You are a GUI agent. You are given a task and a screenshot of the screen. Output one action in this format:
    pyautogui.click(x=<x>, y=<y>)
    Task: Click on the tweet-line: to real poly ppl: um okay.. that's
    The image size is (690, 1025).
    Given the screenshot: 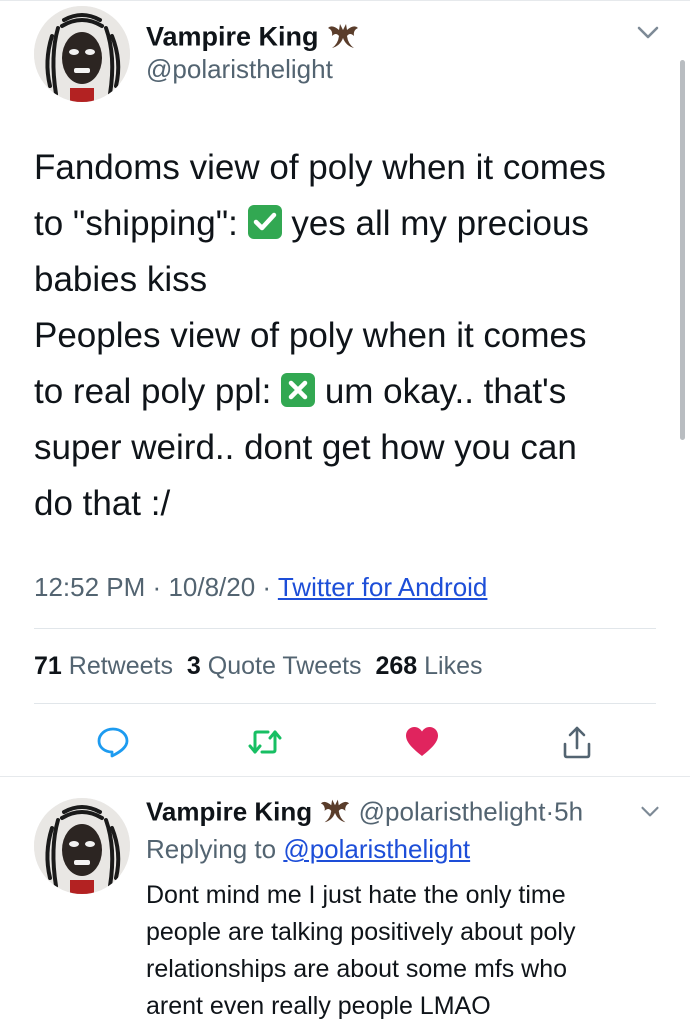 What is the action you would take?
    pyautogui.click(x=300, y=391)
    